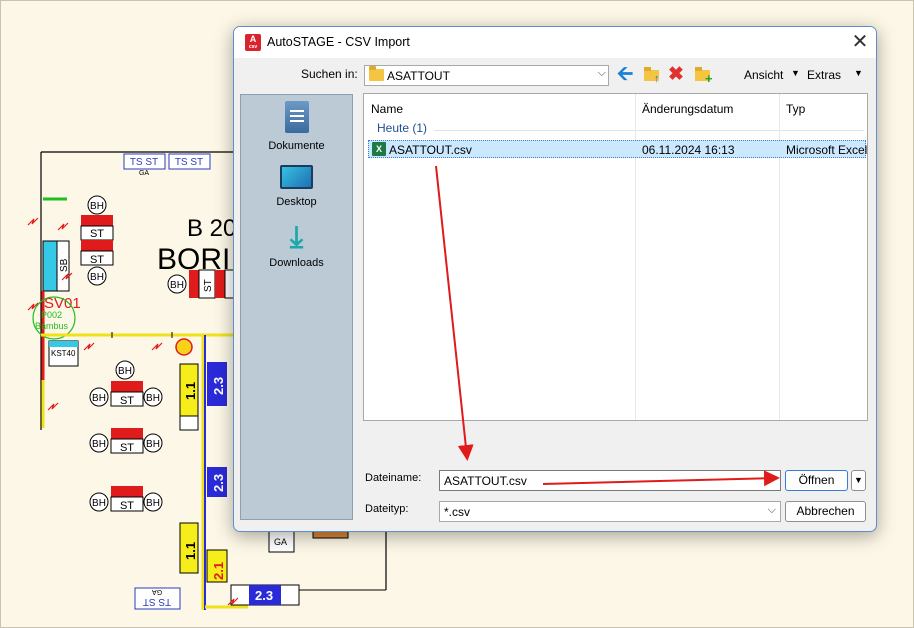  I want to click on annotation-arrow-right, so click(661, 478).